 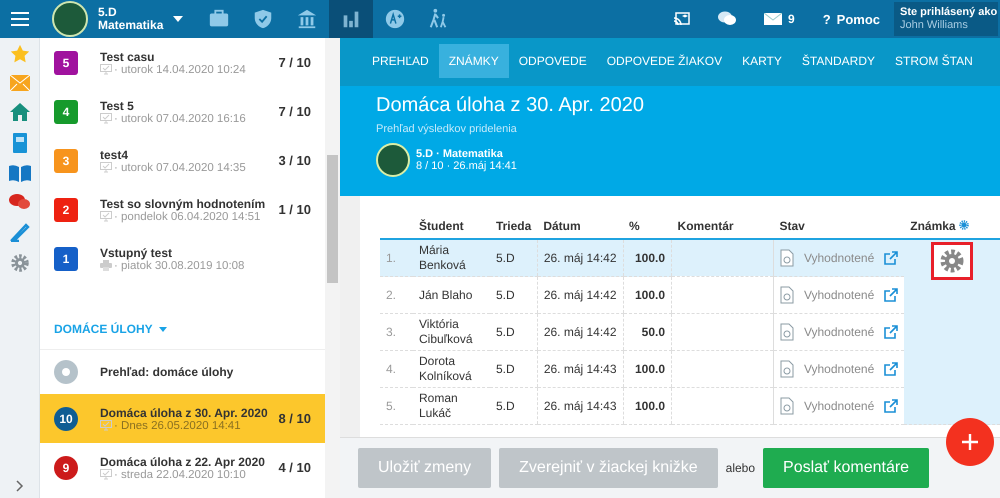 I want to click on assignment-title: Test 5, so click(x=117, y=105).